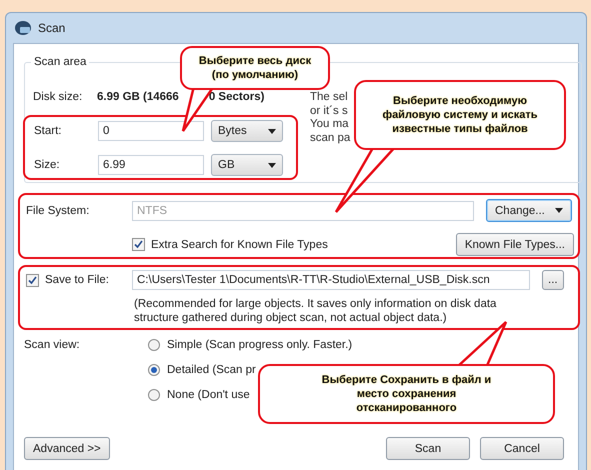  What do you see at coordinates (330, 125) in the screenshot?
I see `description-text: You ma` at bounding box center [330, 125].